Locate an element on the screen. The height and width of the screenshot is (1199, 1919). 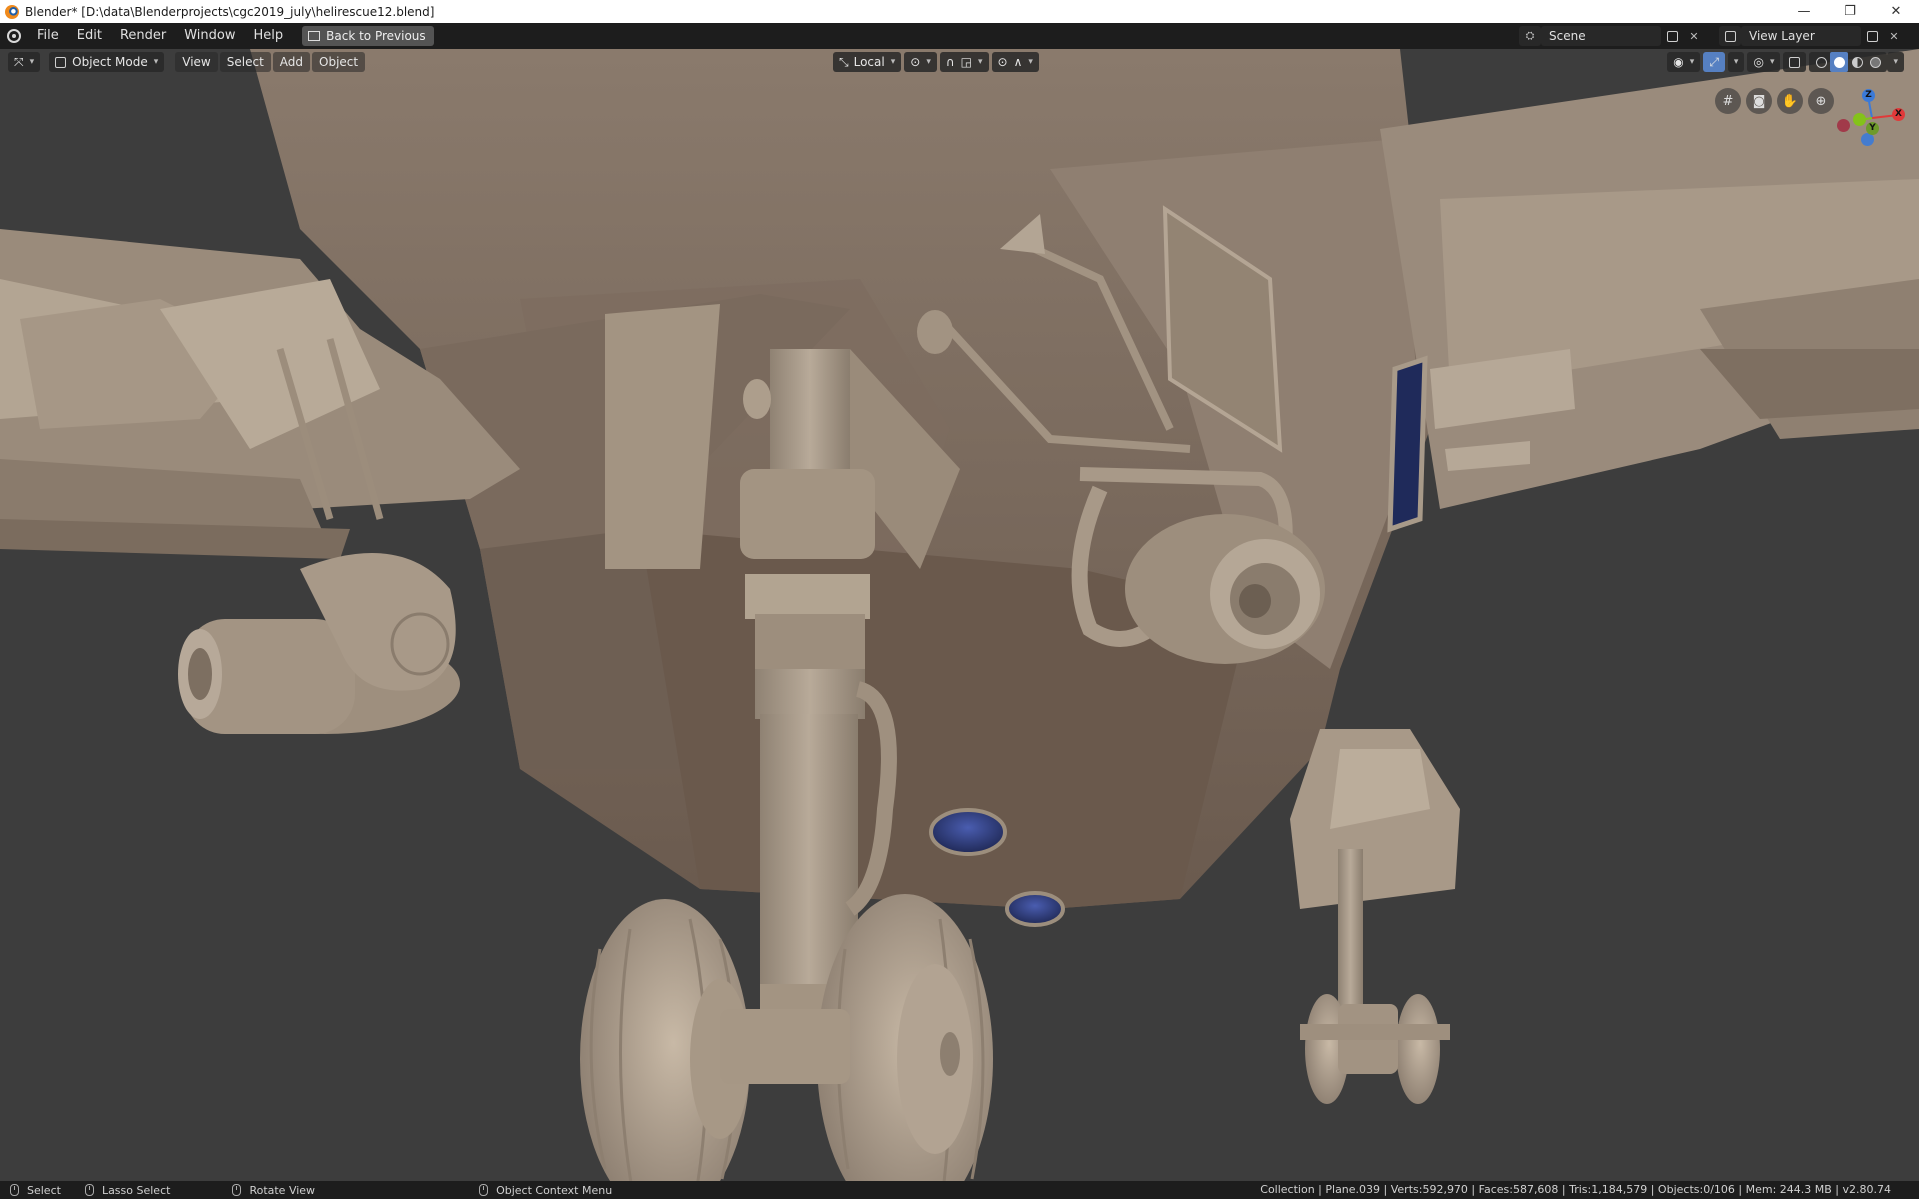
back-to-previous-button: Back to Previous is located at coordinates (368, 36).